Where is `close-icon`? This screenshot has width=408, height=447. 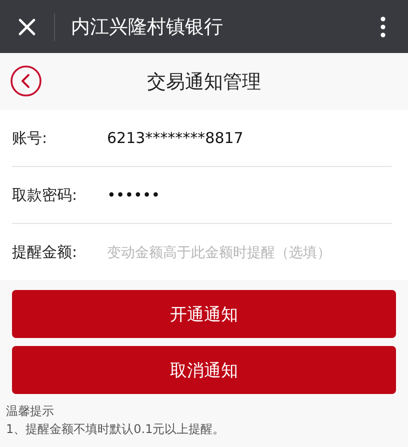 close-icon is located at coordinates (27, 26).